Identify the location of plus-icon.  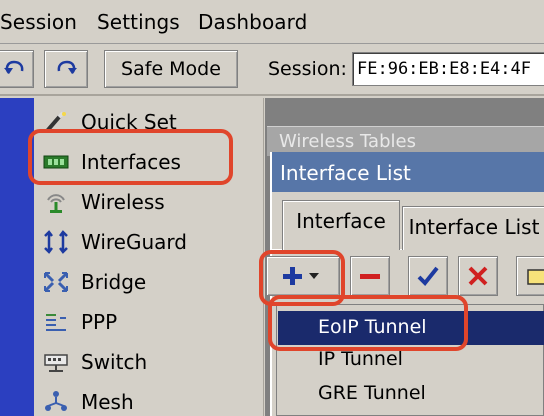
(301, 276).